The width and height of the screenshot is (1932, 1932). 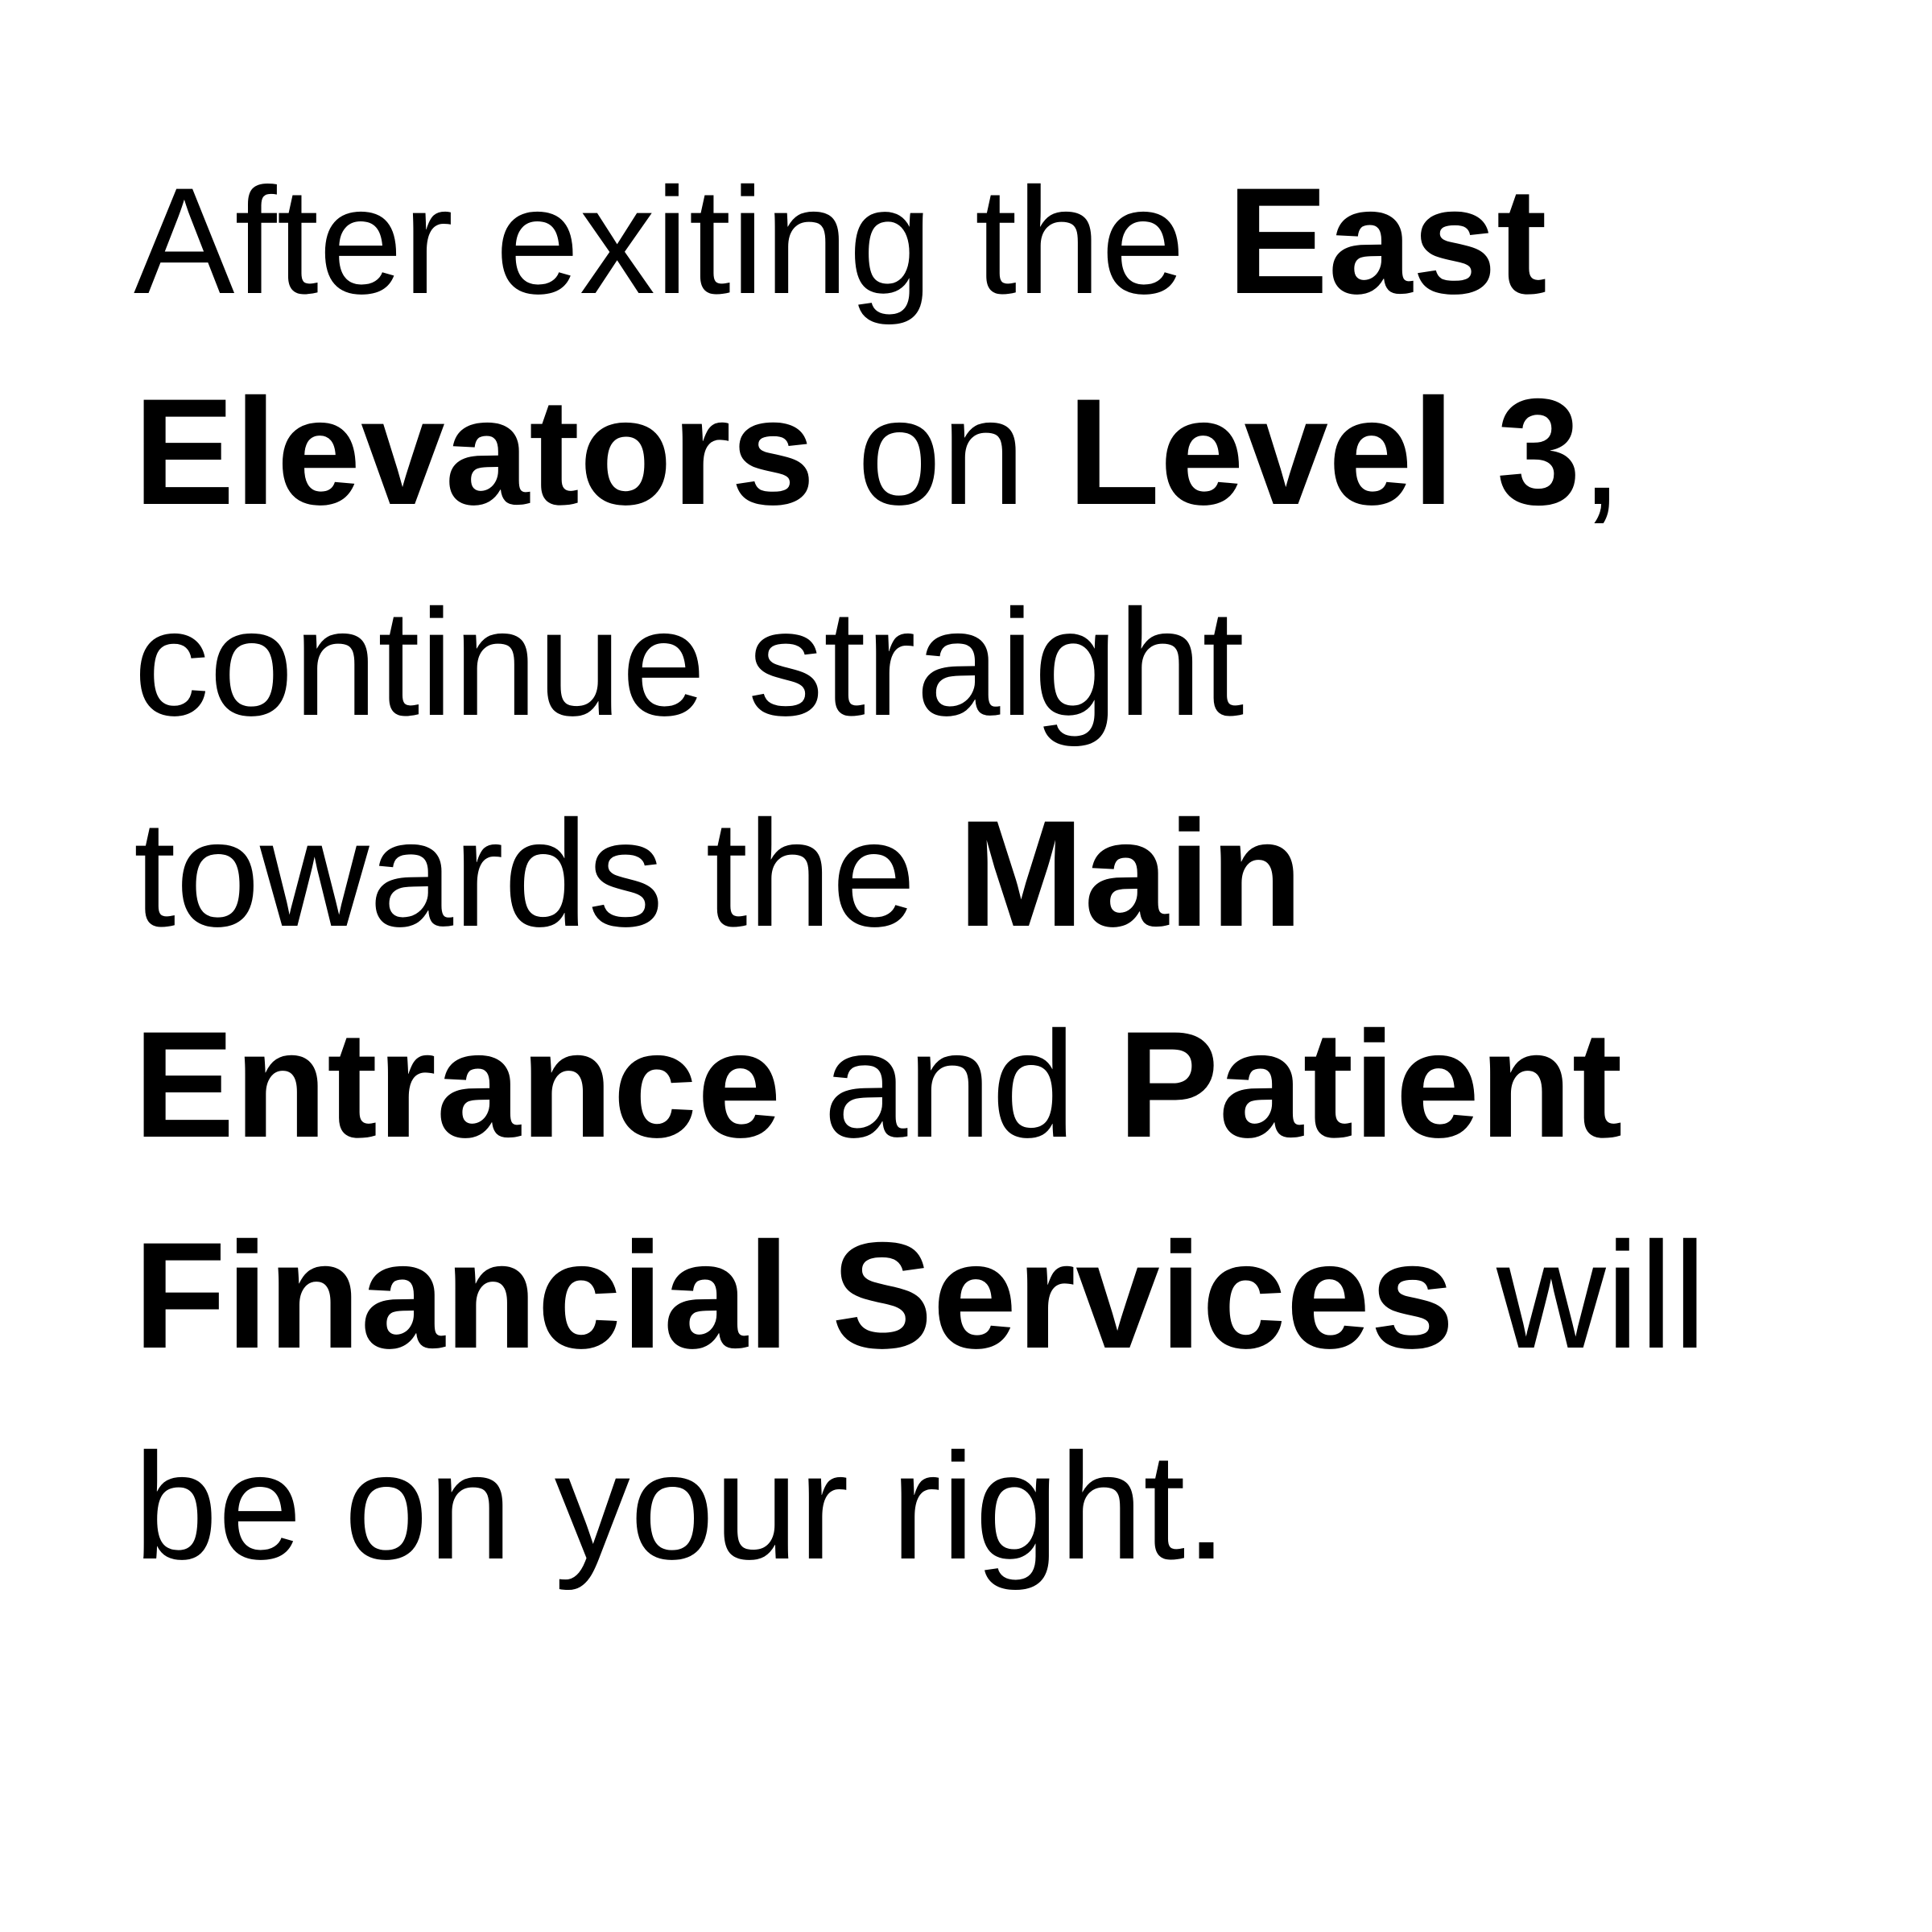 What do you see at coordinates (949, 1084) in the screenshot?
I see `text-run: and` at bounding box center [949, 1084].